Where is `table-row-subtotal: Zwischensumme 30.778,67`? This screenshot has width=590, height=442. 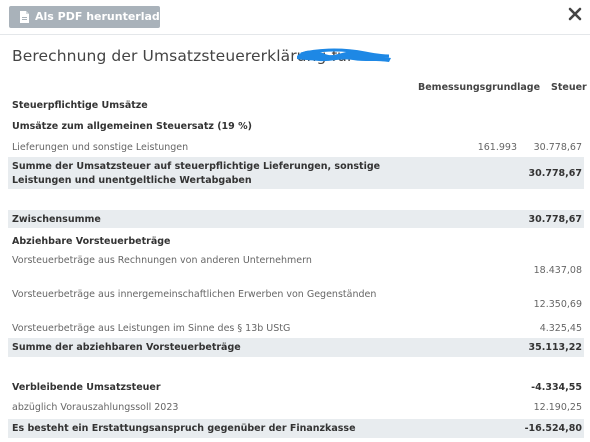 table-row-subtotal: Zwischensumme 30.778,67 is located at coordinates (296, 219).